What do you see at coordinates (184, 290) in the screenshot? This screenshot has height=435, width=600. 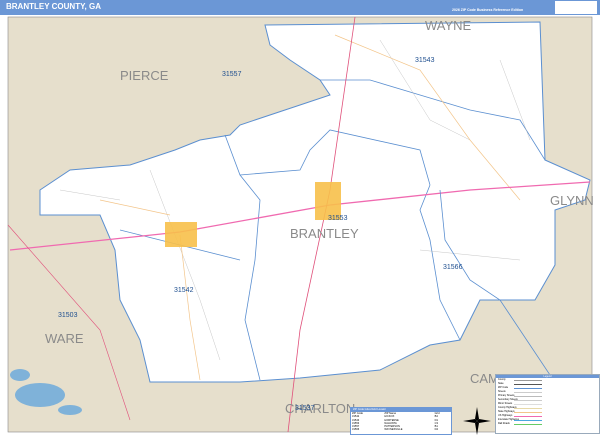 I see `zip-label: 31542` at bounding box center [184, 290].